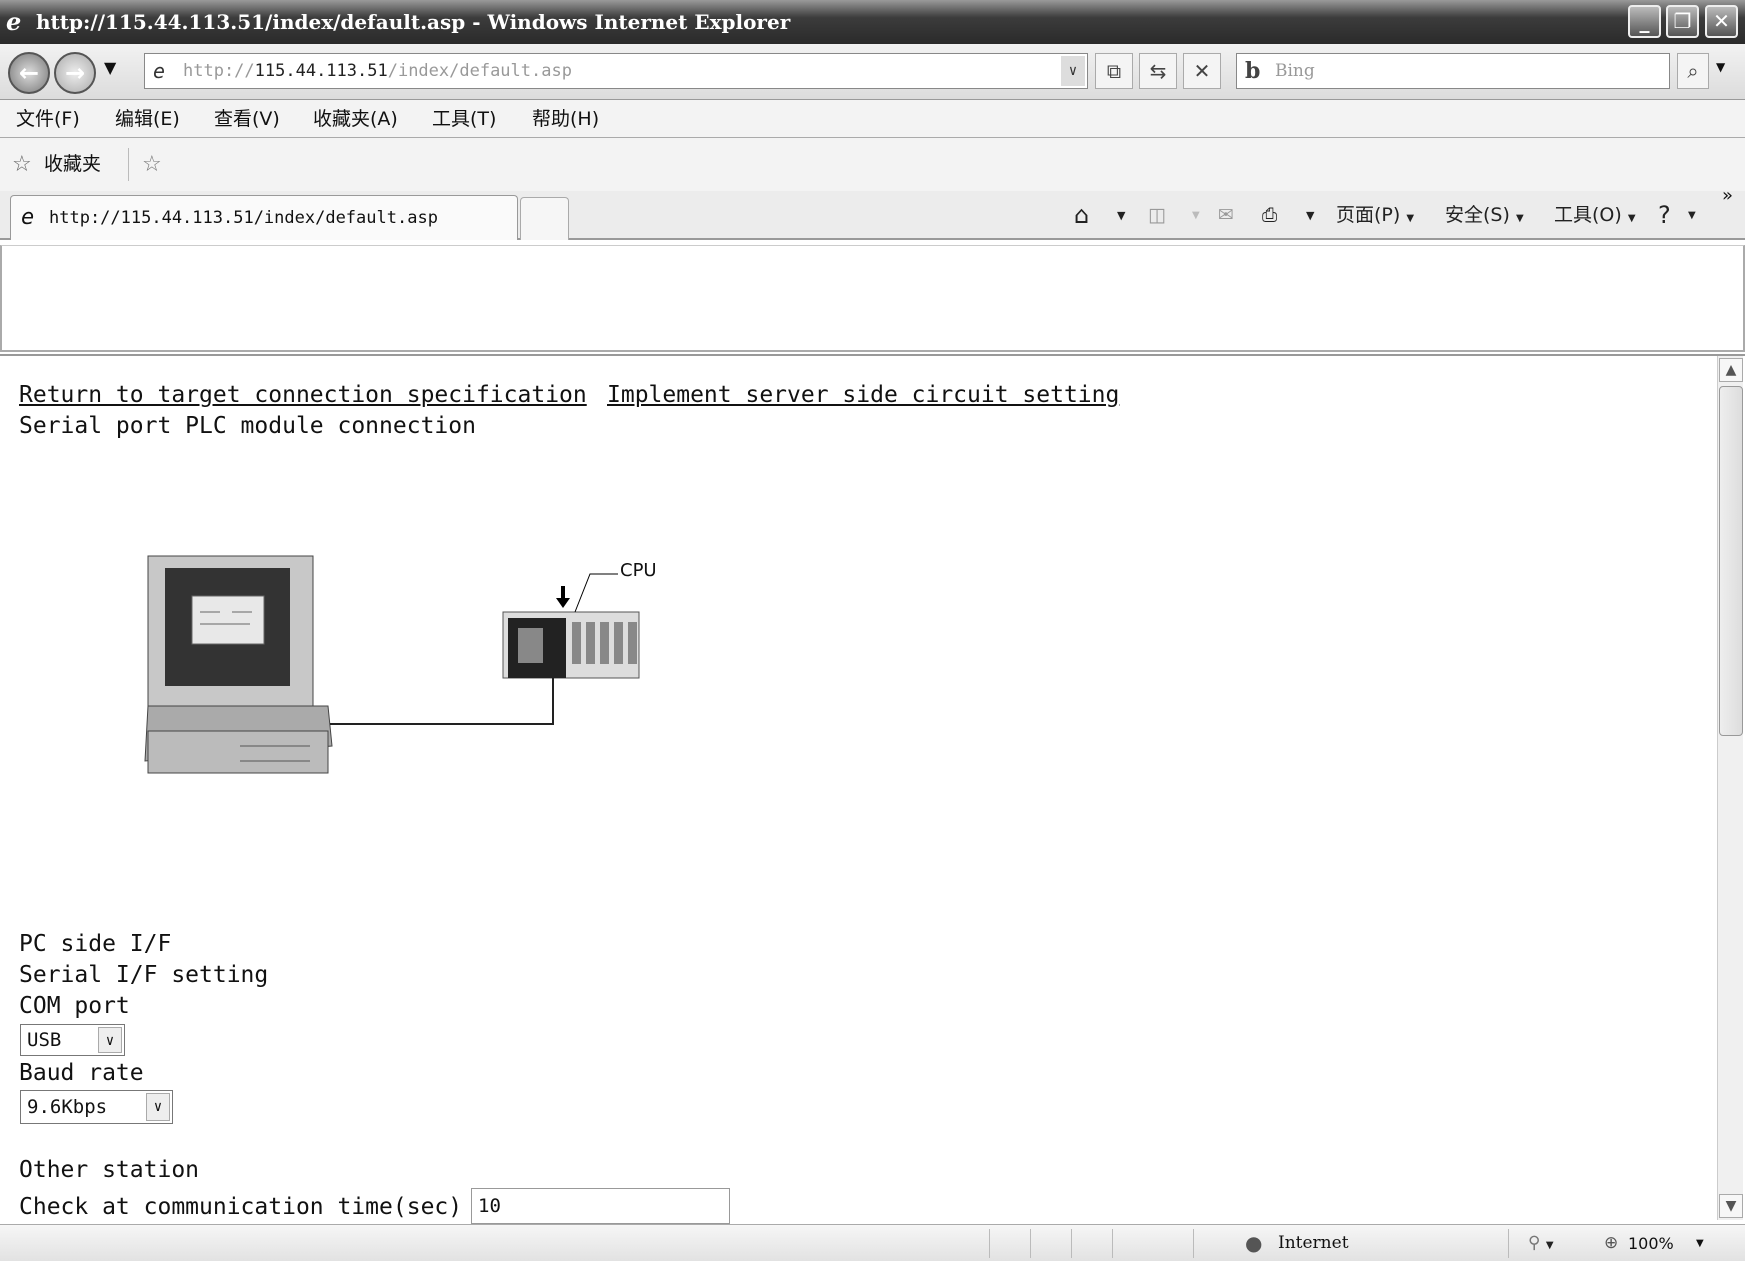 This screenshot has height=1264, width=1745. I want to click on address-dropdown-icon: ∨, so click(1073, 71).